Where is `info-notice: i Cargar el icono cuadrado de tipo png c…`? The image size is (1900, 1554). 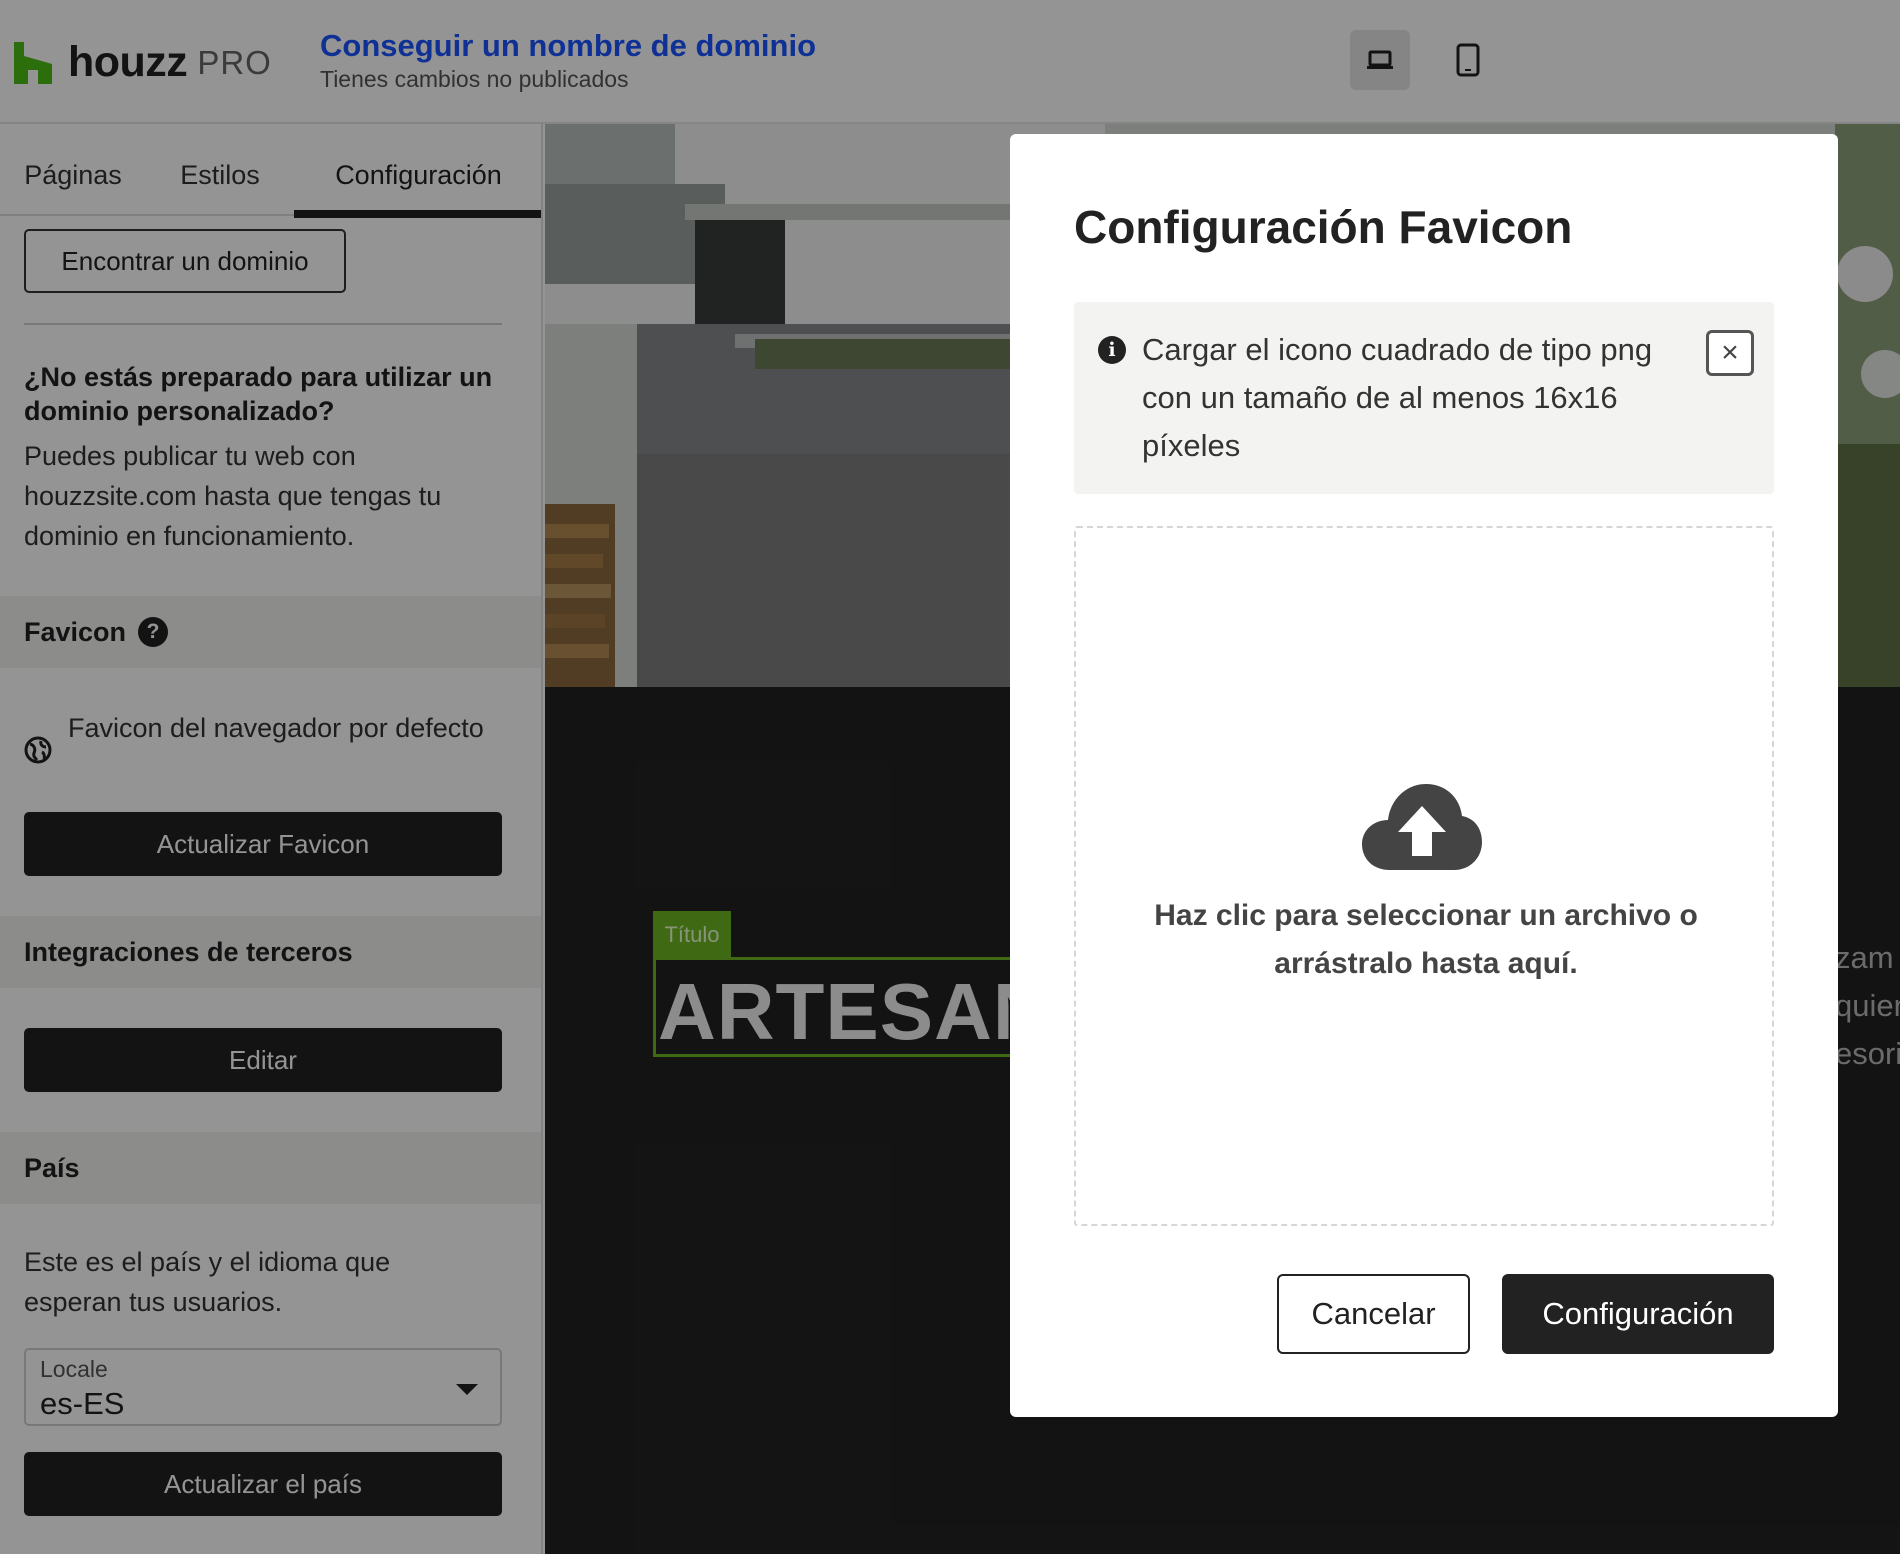 info-notice: i Cargar el icono cuadrado de tipo png c… is located at coordinates (1424, 398).